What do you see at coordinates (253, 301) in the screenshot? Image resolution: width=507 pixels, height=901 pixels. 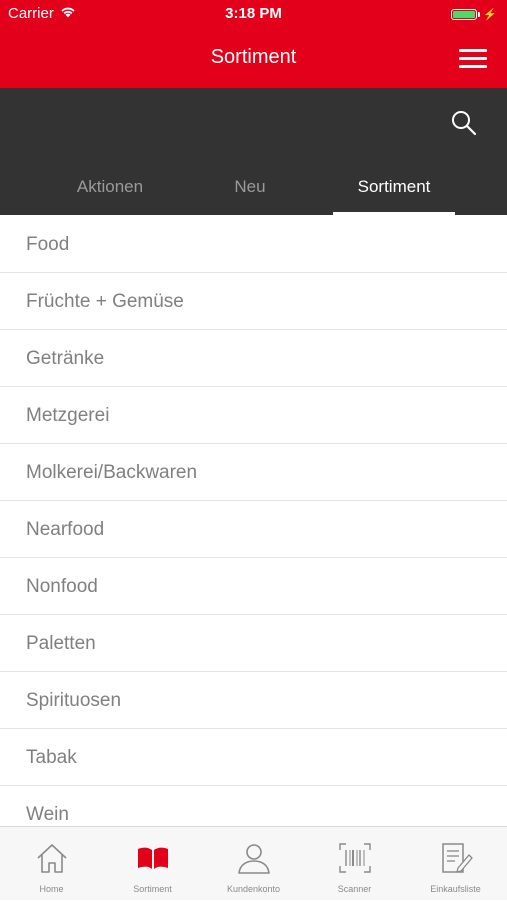 I see `list-item: Früchte + Gemüse` at bounding box center [253, 301].